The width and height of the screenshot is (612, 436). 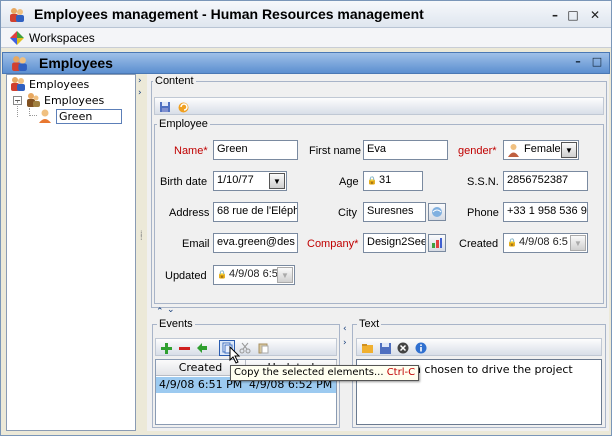 I want to click on email-field: eva.green@des, so click(x=255, y=243).